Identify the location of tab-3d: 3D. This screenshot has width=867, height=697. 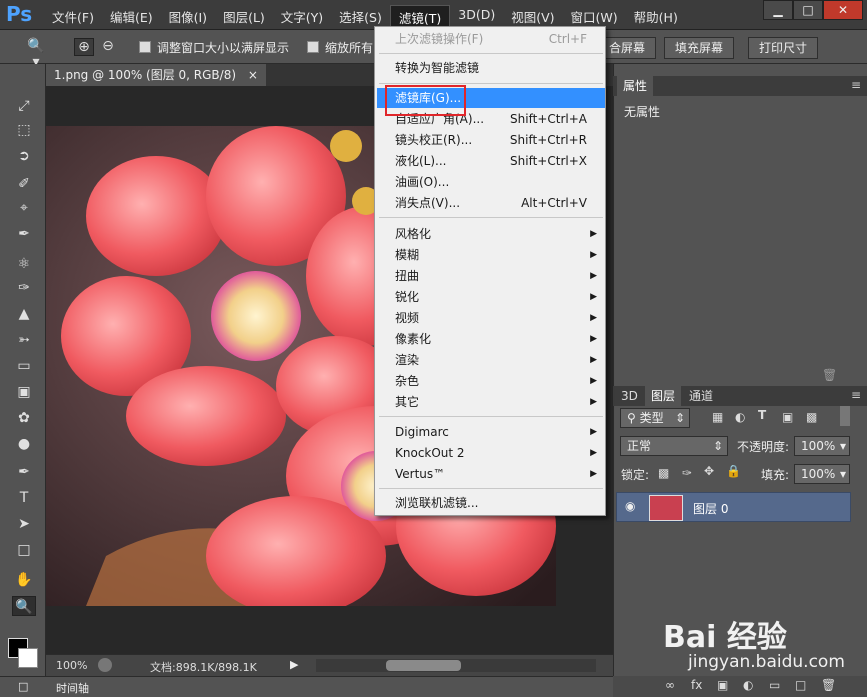
(629, 396).